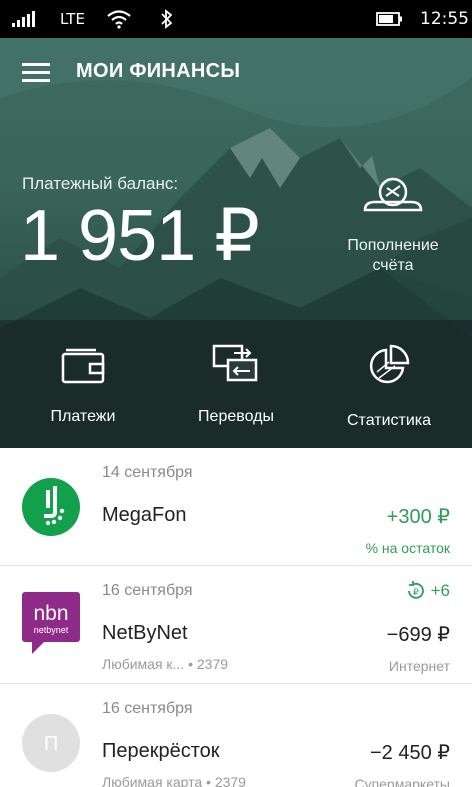 The height and width of the screenshot is (787, 472). I want to click on transaction-name: MegaFon, so click(144, 515).